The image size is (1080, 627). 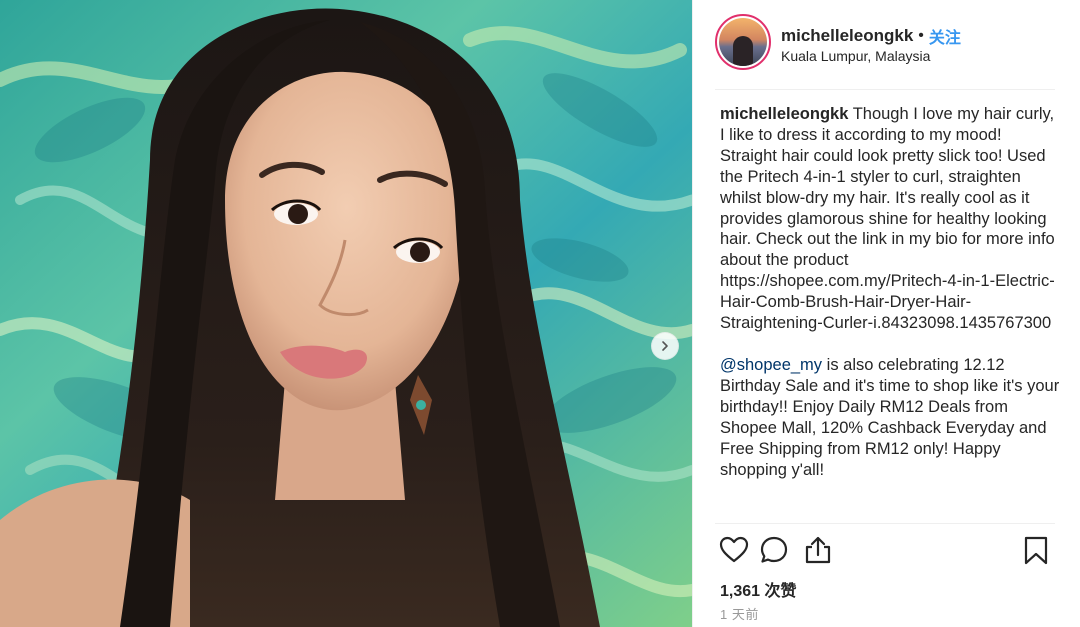 I want to click on heart-outline-icon, so click(x=734, y=549).